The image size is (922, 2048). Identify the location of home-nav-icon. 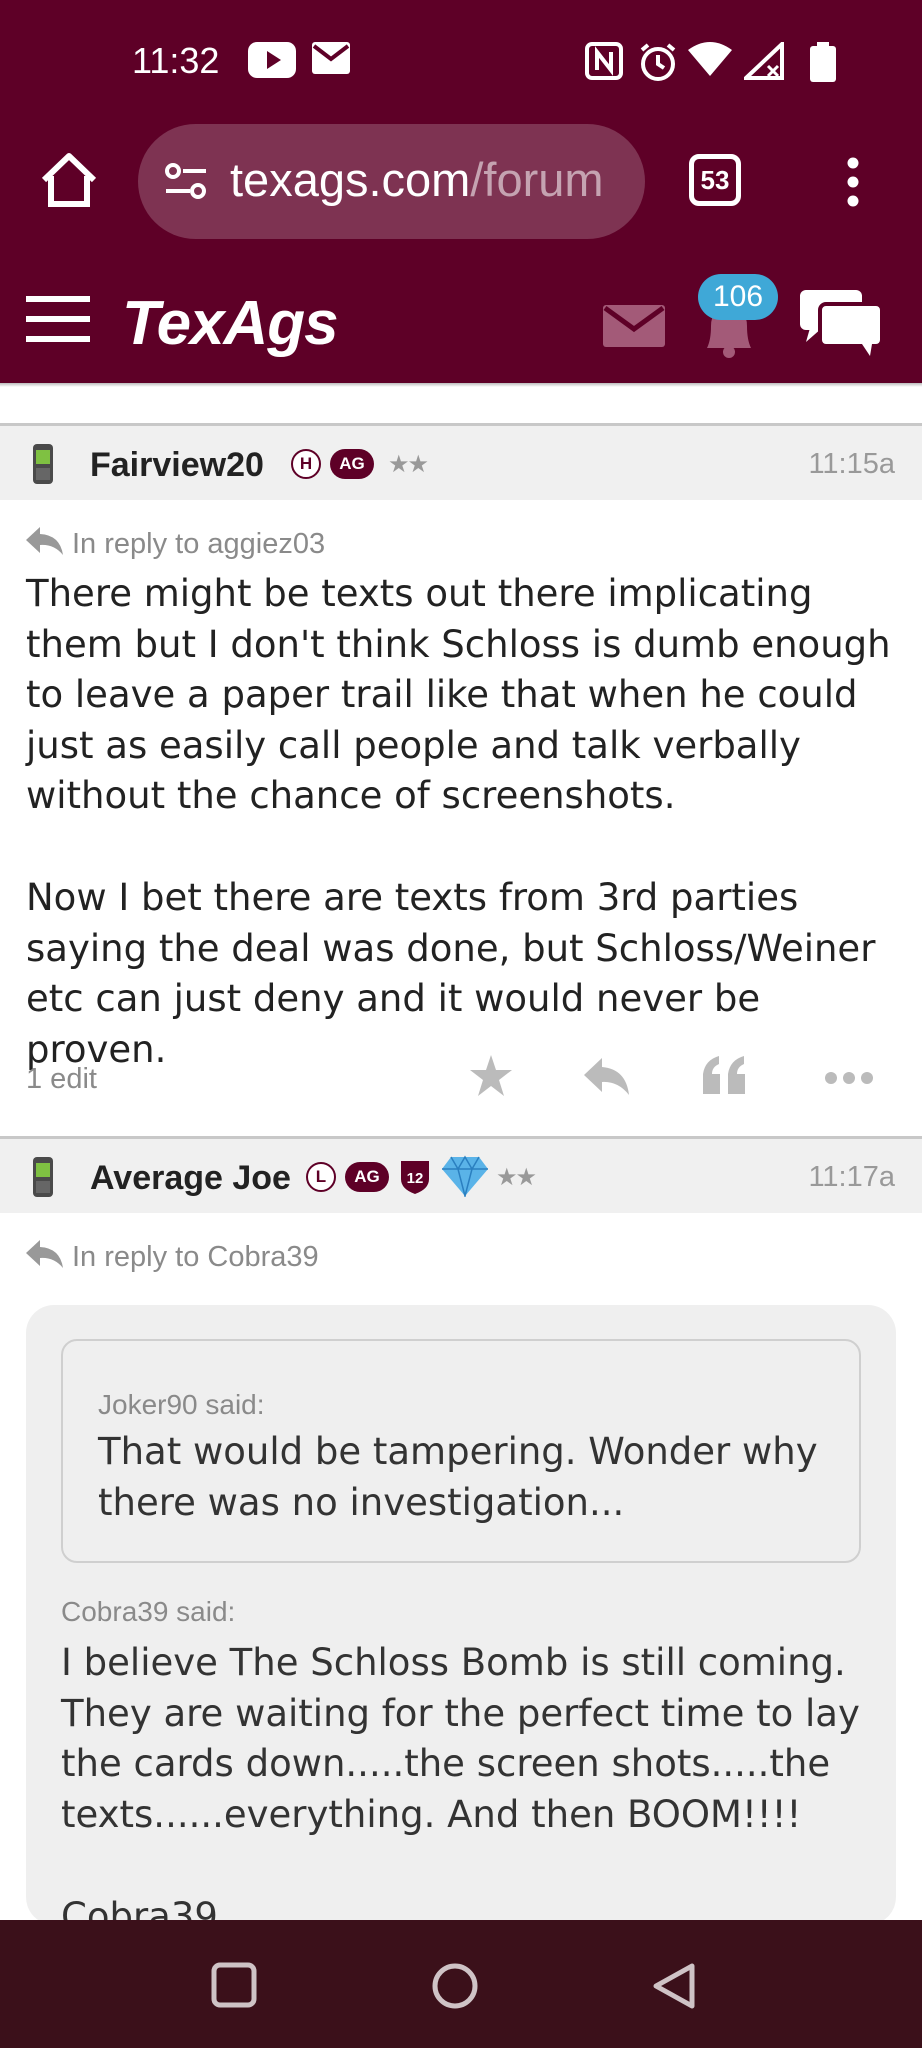
(455, 1988).